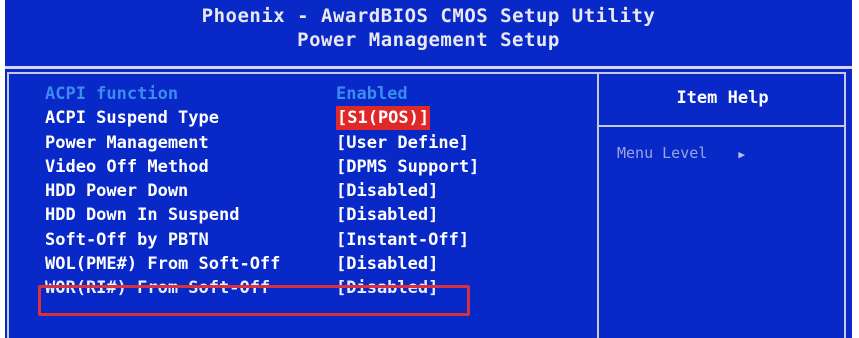  Describe the element at coordinates (315, 118) in the screenshot. I see `setting-acpi-suspend-type: ACPI Suspend Type [S1(POS)]` at that location.